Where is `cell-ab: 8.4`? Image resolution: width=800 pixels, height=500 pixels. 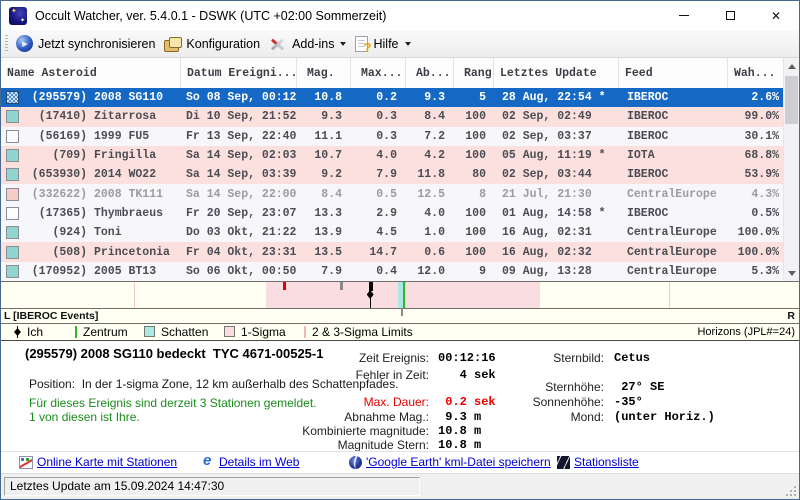 cell-ab: 8.4 is located at coordinates (434, 117).